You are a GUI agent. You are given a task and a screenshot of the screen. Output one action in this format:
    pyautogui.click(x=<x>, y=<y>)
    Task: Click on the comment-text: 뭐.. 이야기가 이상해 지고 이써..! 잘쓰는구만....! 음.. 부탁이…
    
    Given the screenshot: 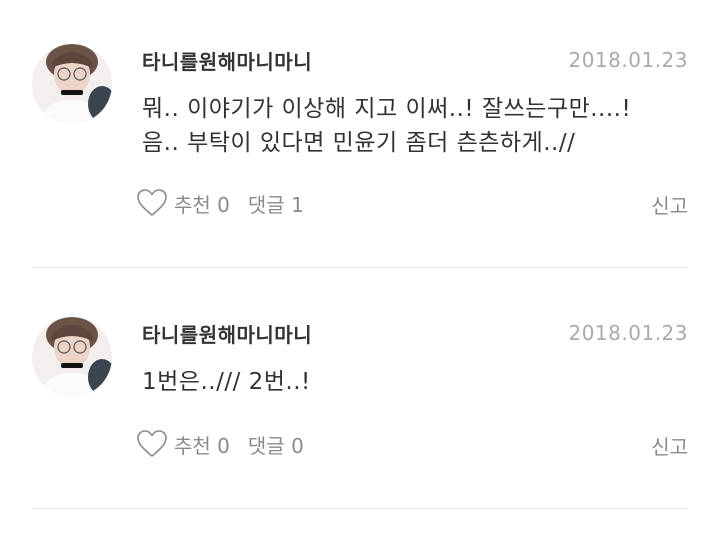 What is the action you would take?
    pyautogui.click(x=412, y=126)
    